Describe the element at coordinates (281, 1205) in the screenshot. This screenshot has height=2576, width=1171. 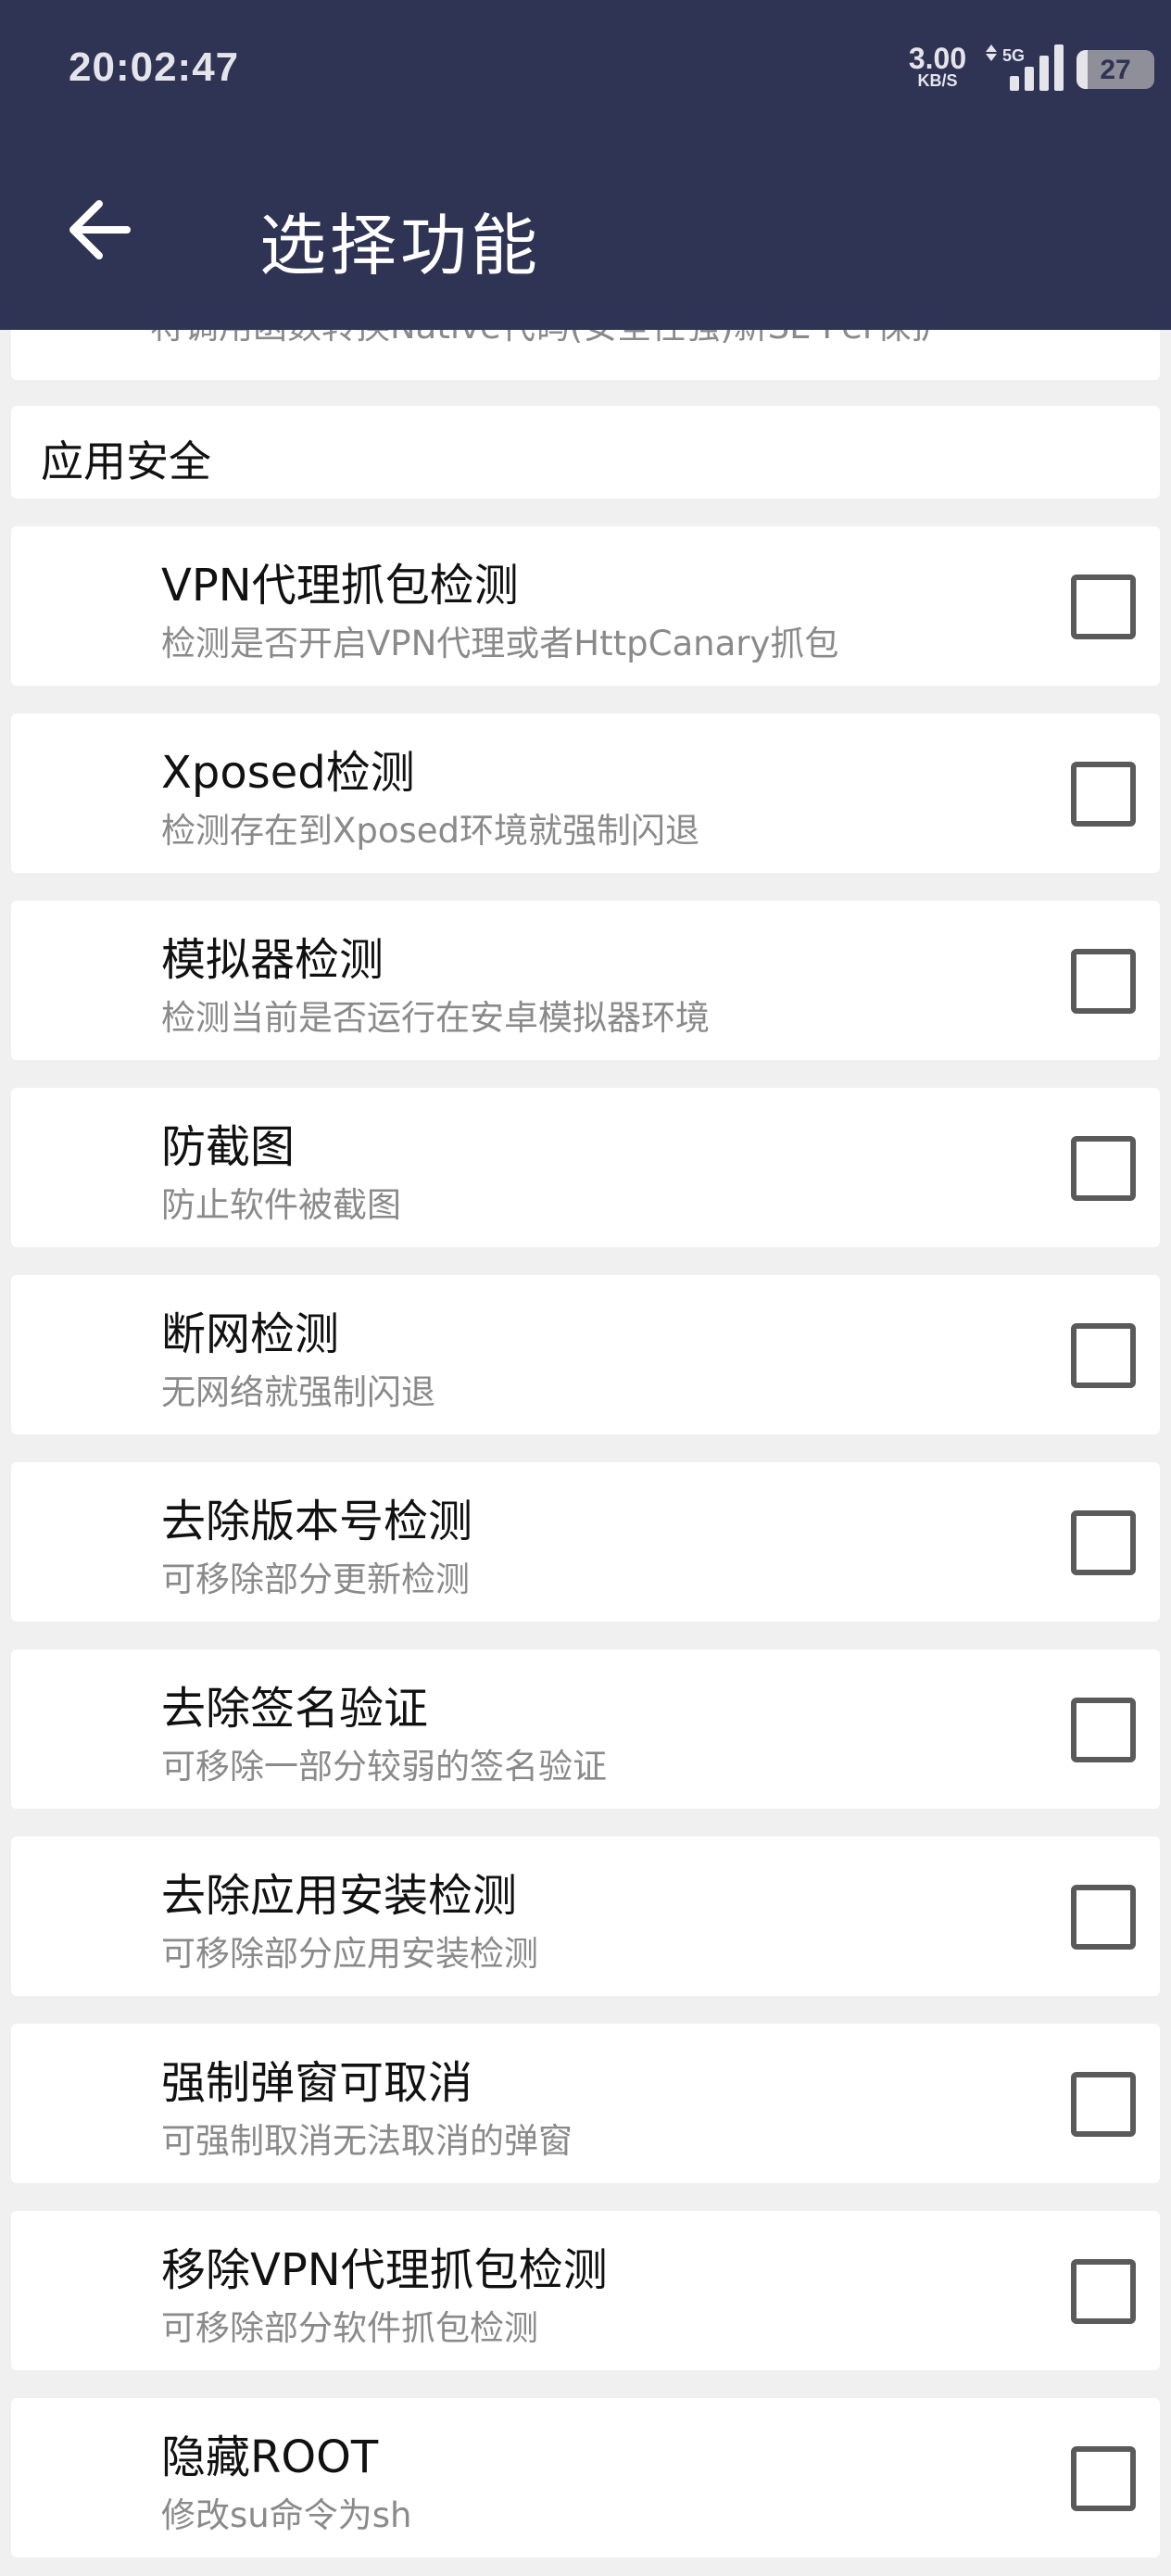
I see `item-subtitle: 防止软件被截图` at that location.